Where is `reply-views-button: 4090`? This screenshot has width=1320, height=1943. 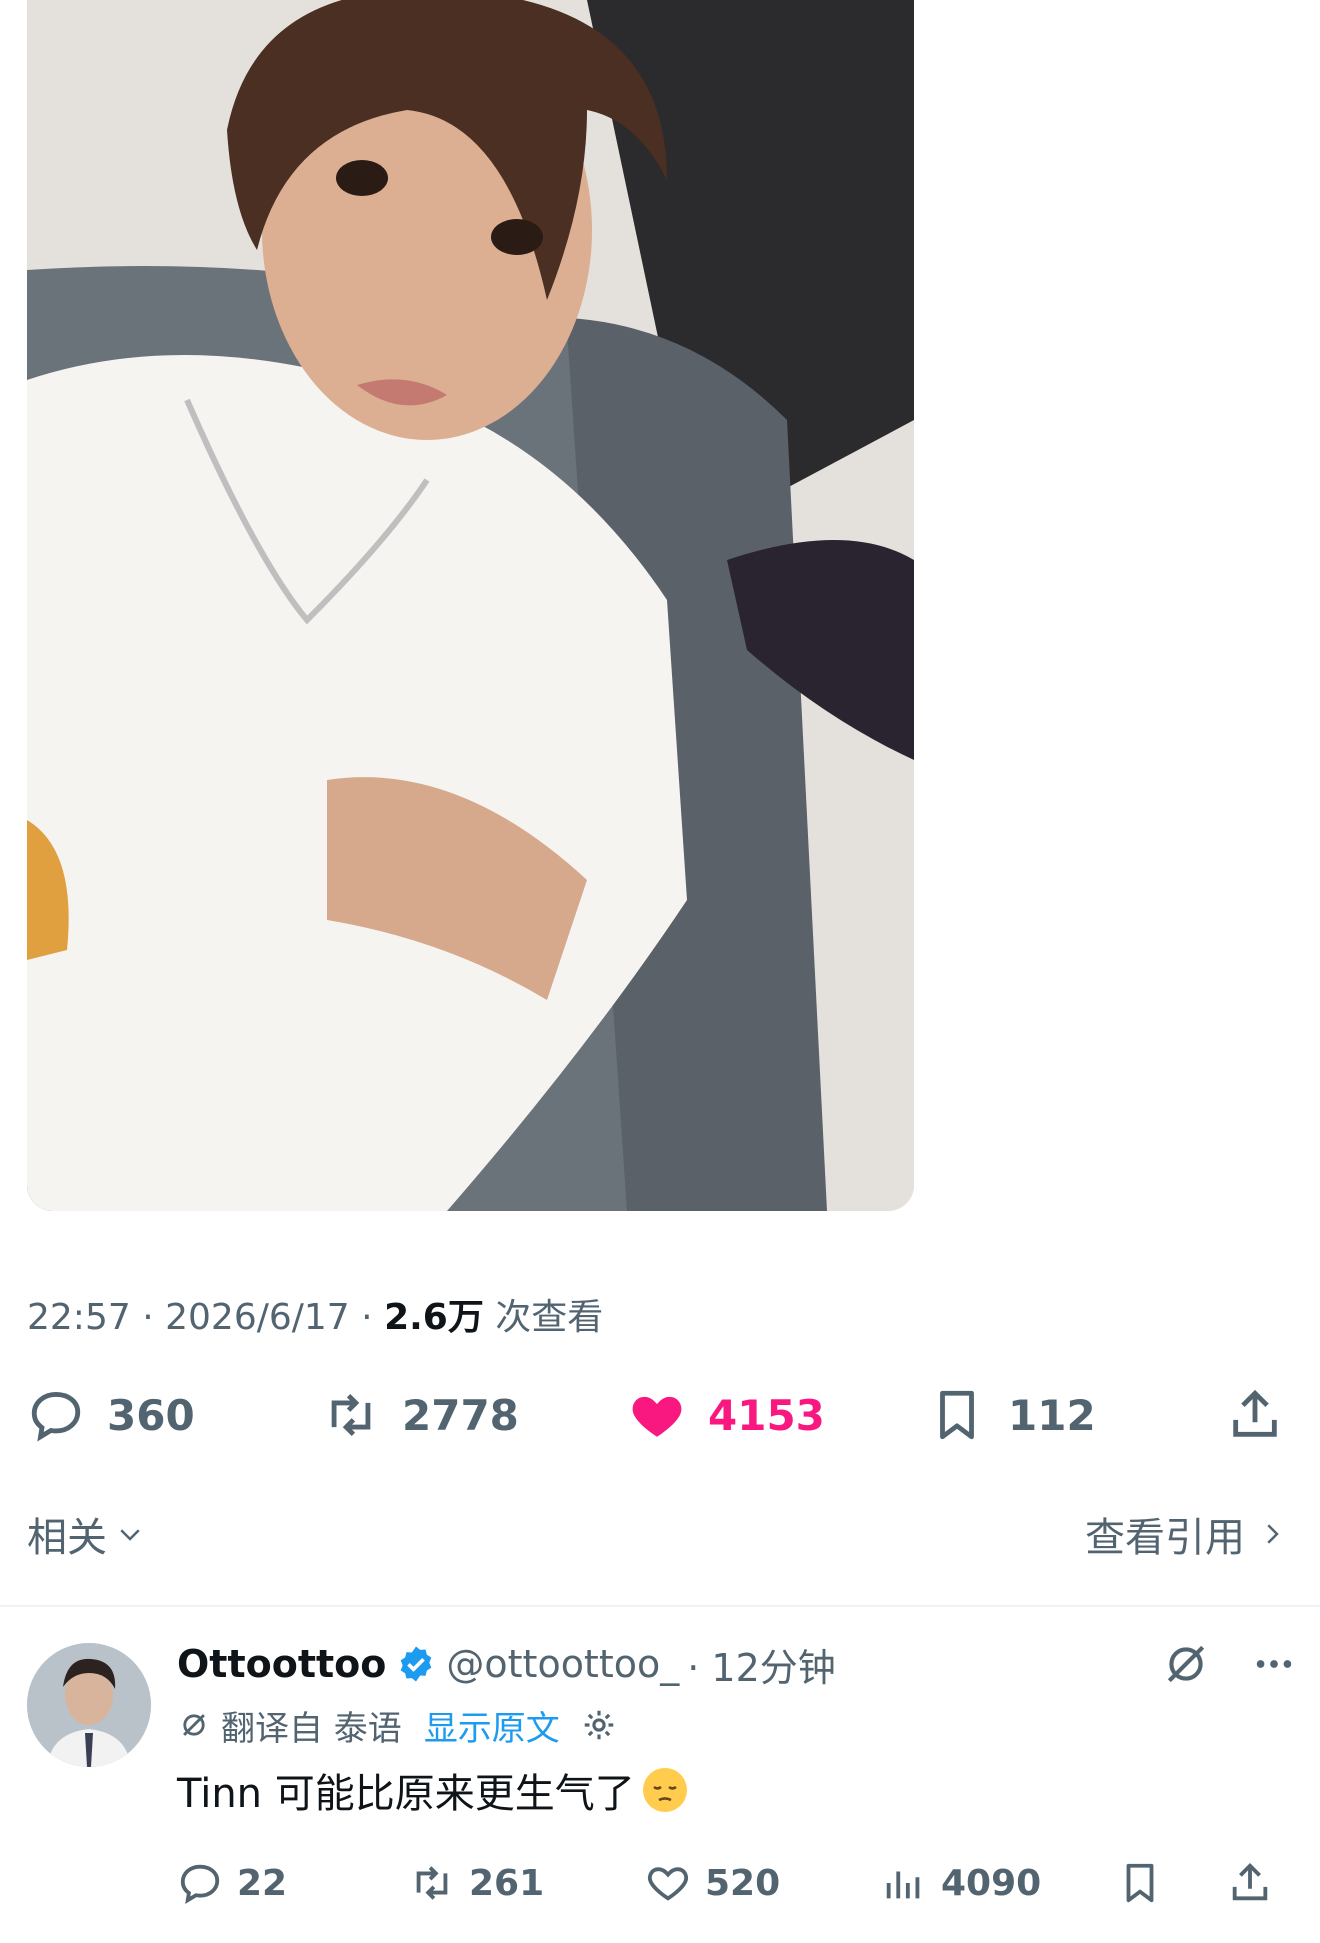
reply-views-button: 4090 is located at coordinates (961, 1883).